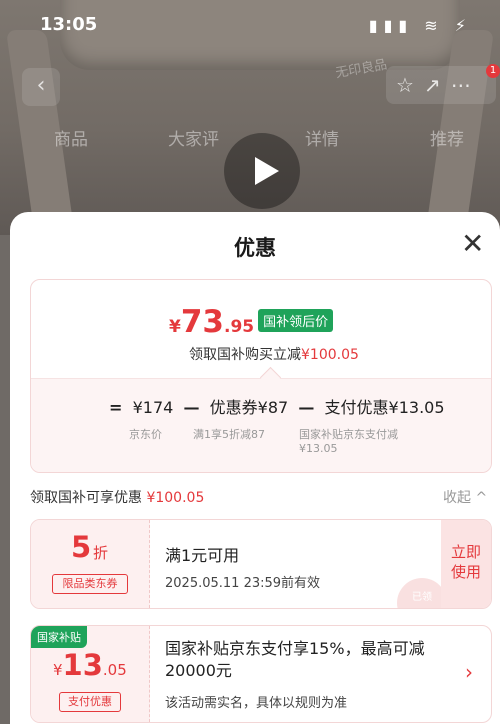 The image size is (500, 724). I want to click on price-reduction-text: 领取国补购买立减¥100.05, so click(274, 354).